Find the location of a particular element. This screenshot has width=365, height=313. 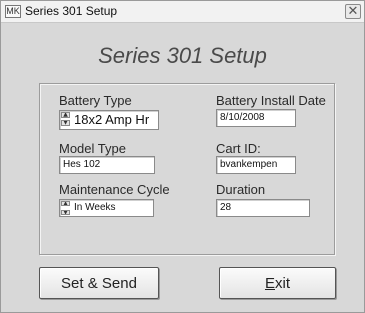

battery-type-label: Battery Type is located at coordinates (95, 100).